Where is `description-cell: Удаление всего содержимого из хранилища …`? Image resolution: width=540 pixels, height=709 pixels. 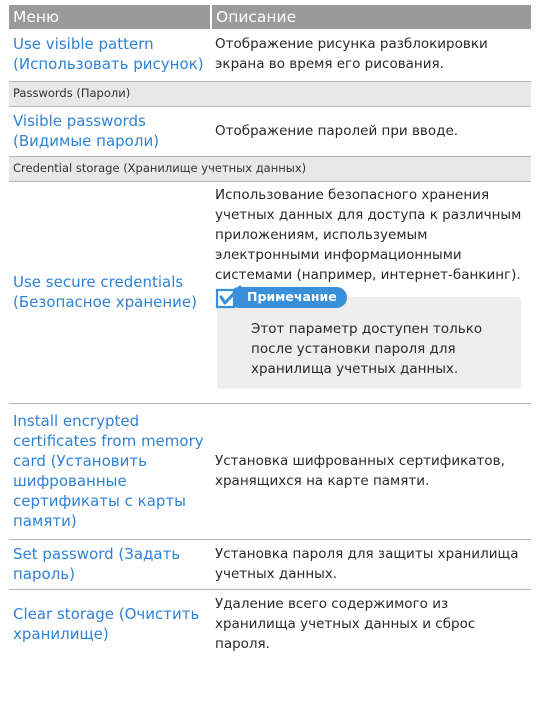
description-cell: Удаление всего содержимого из хранилища … is located at coordinates (345, 623).